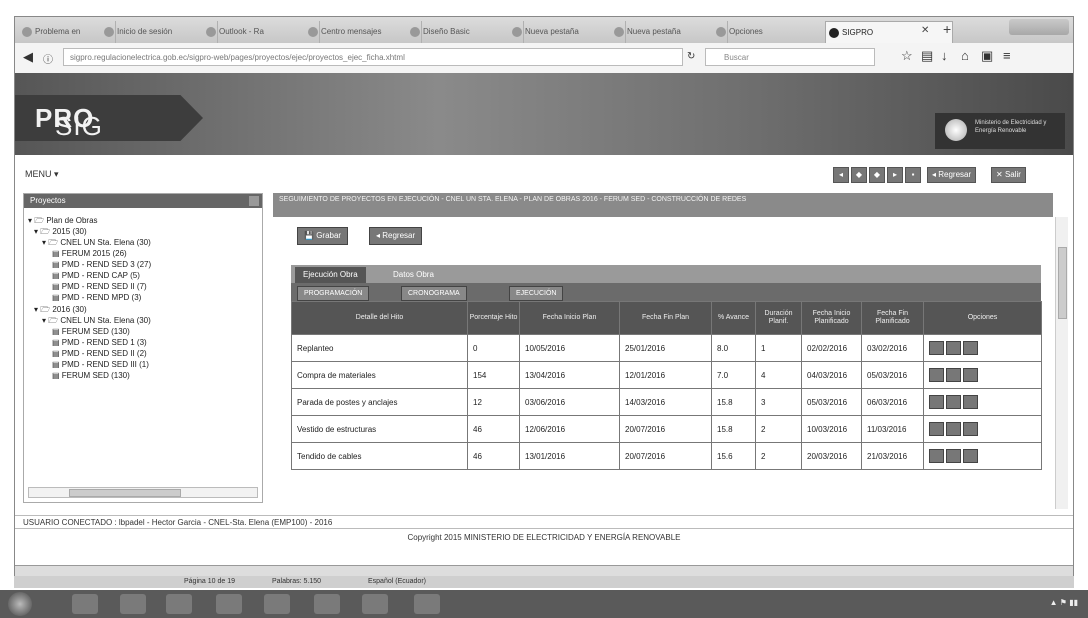 The width and height of the screenshot is (1088, 618). I want to click on browser-tab-active: SIGPRO, so click(889, 32).